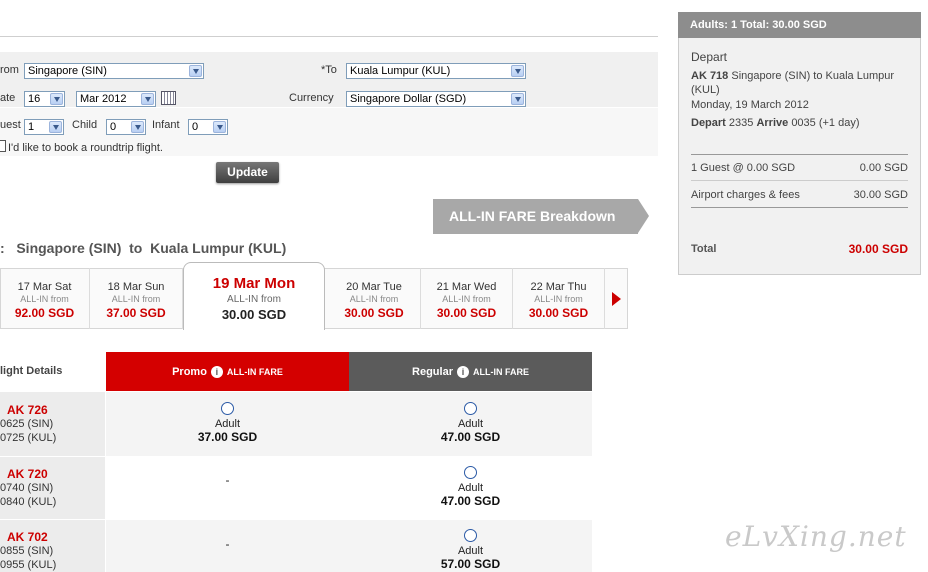 Image resolution: width=928 pixels, height=572 pixels. I want to click on regular-fare-cell: Adult 57.00 SGD, so click(470, 546).